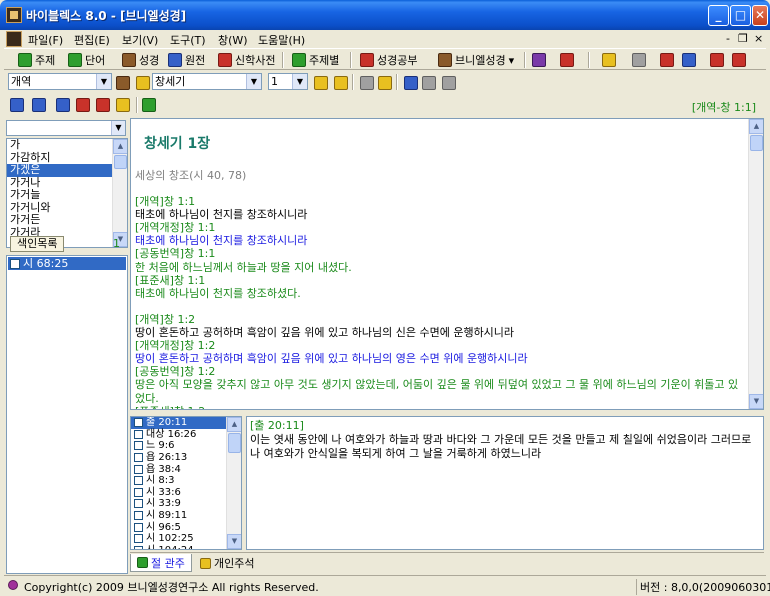 Image resolution: width=770 pixels, height=596 pixels. Describe the element at coordinates (760, 15) in the screenshot. I see `close-button: ✕` at that location.